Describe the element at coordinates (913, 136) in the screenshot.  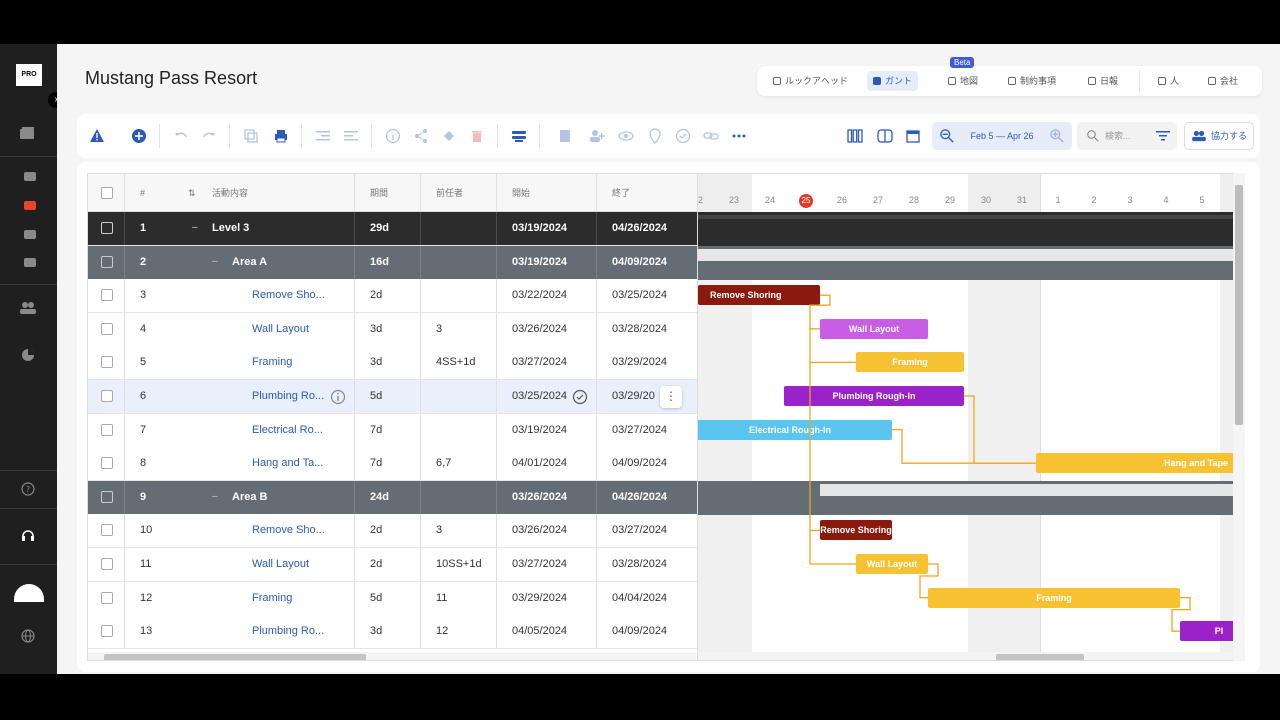
I see `calendar-icon` at that location.